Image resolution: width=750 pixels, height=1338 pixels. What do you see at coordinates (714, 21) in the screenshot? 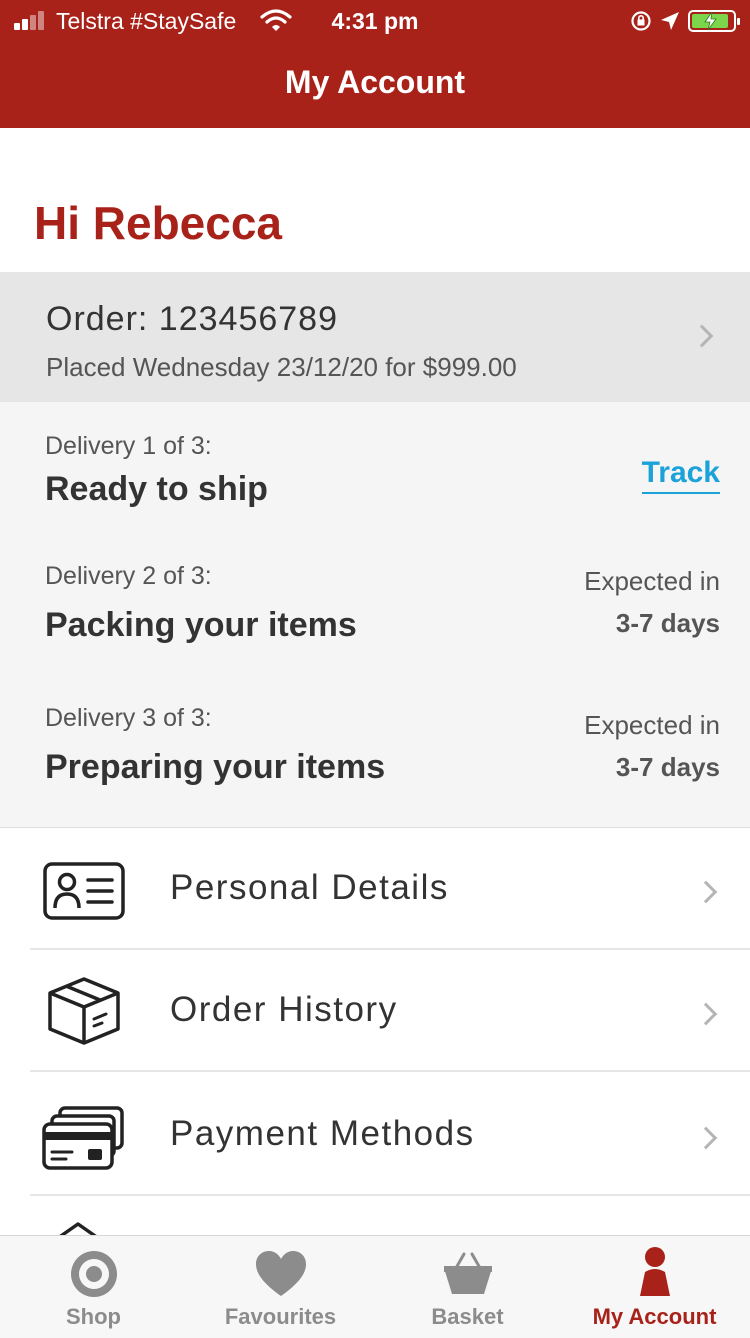
I see `battery-icon` at bounding box center [714, 21].